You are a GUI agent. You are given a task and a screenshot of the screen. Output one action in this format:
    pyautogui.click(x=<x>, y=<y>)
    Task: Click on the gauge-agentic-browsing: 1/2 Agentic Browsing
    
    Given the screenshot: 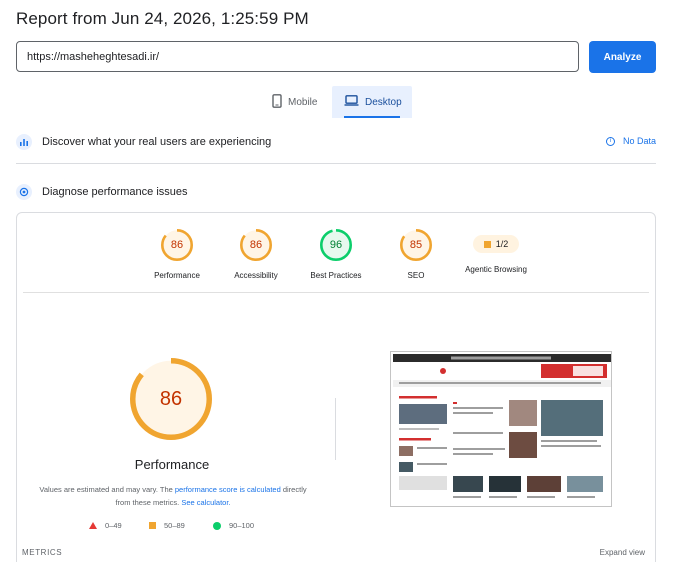 What is the action you would take?
    pyautogui.click(x=496, y=251)
    